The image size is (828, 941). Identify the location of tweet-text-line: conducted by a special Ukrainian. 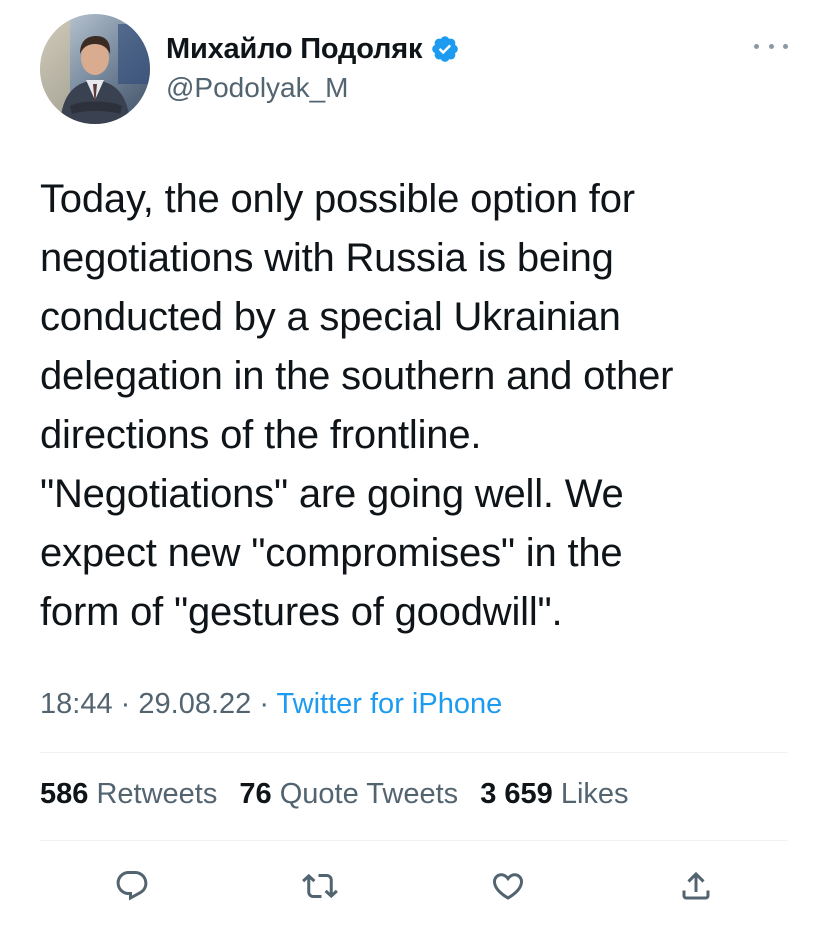
(330, 317).